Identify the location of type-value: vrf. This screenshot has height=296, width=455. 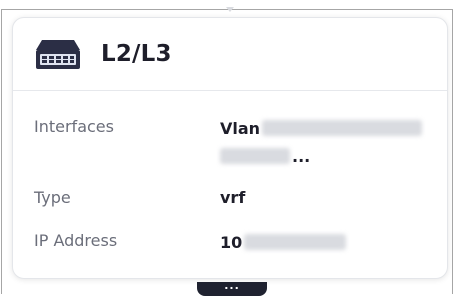
(233, 197).